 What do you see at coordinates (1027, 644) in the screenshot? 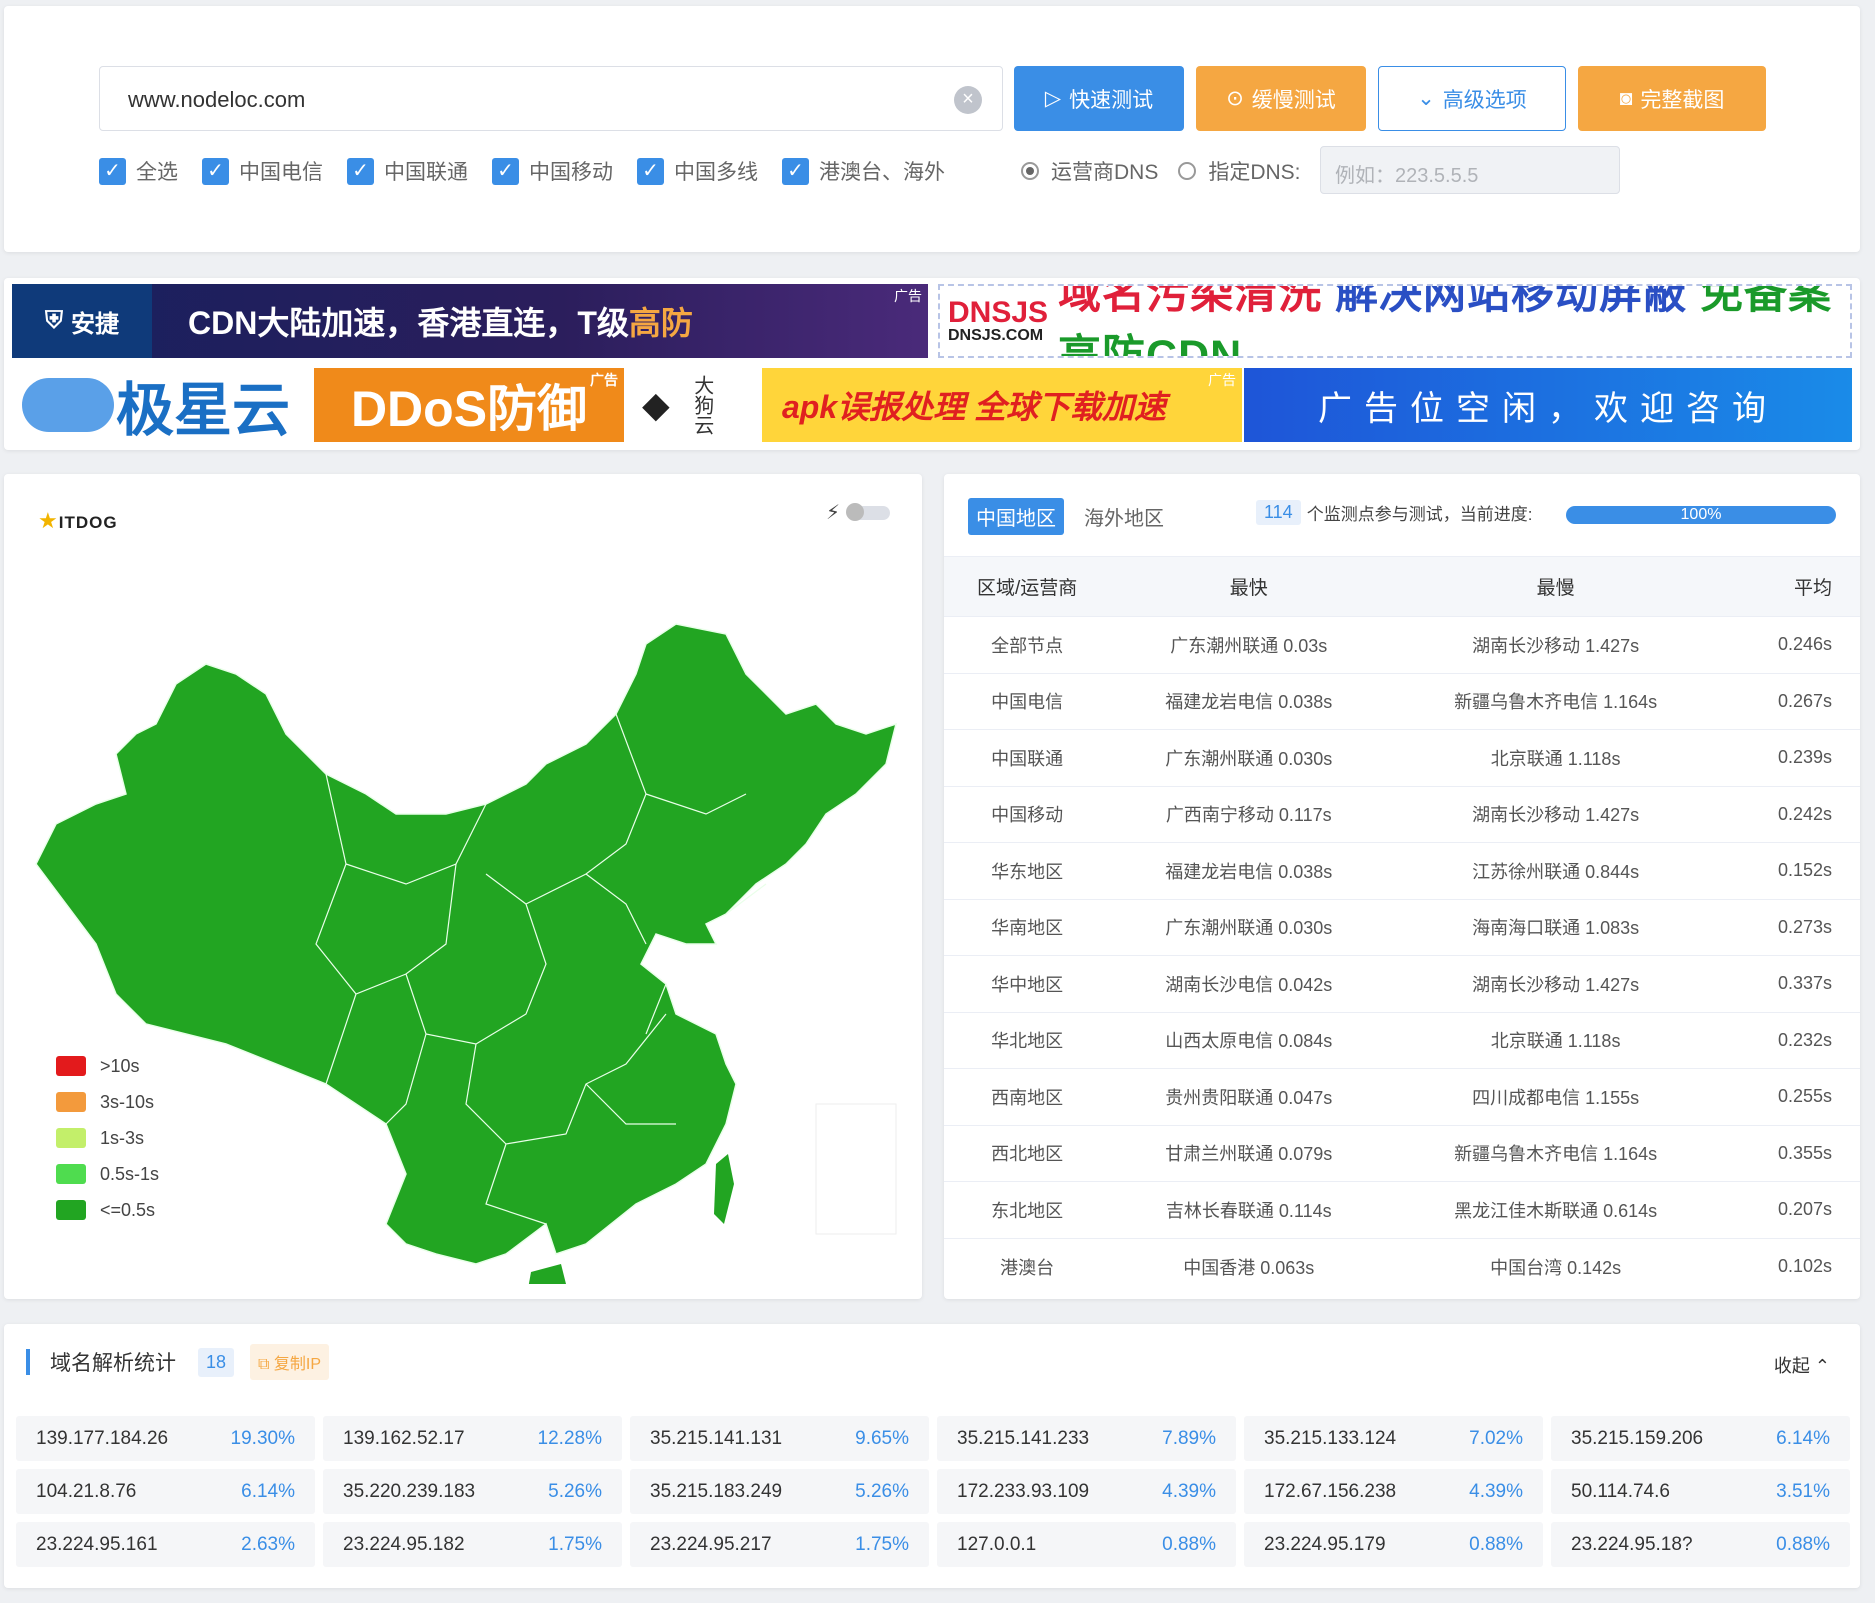
I see `cell-region: 全部节点` at bounding box center [1027, 644].